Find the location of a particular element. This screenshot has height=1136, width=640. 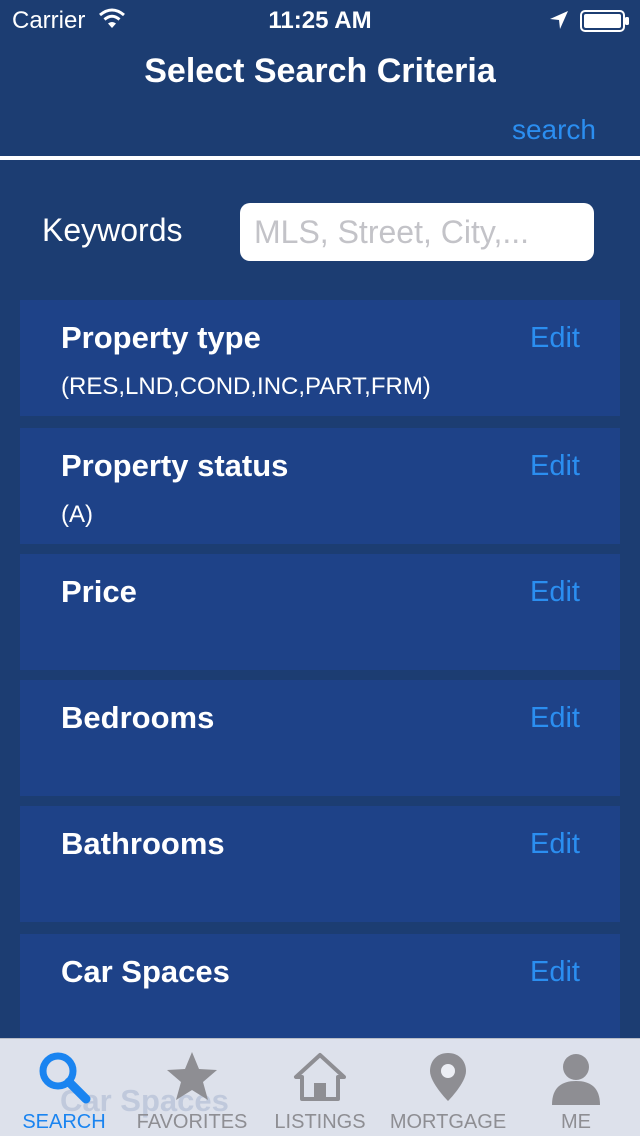

battery-icon is located at coordinates (604, 21).